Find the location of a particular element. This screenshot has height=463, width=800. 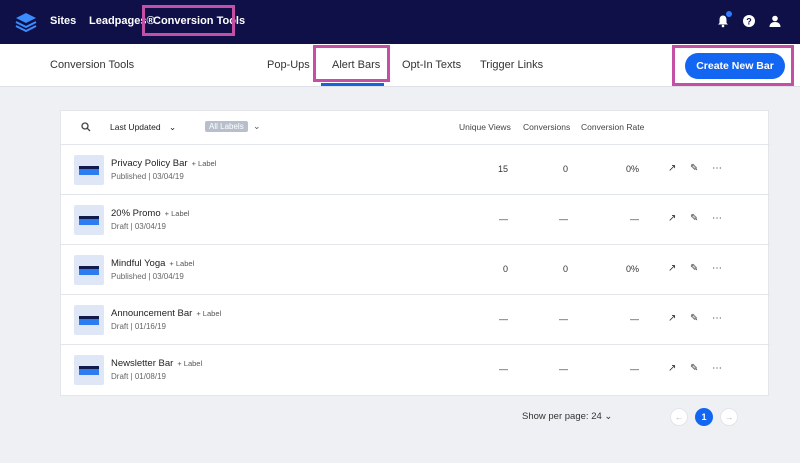

page-title: Conversion Tools is located at coordinates (92, 65).